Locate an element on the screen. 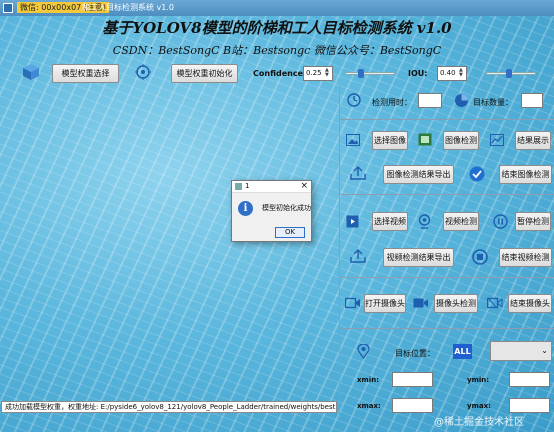  time-field is located at coordinates (430, 100).